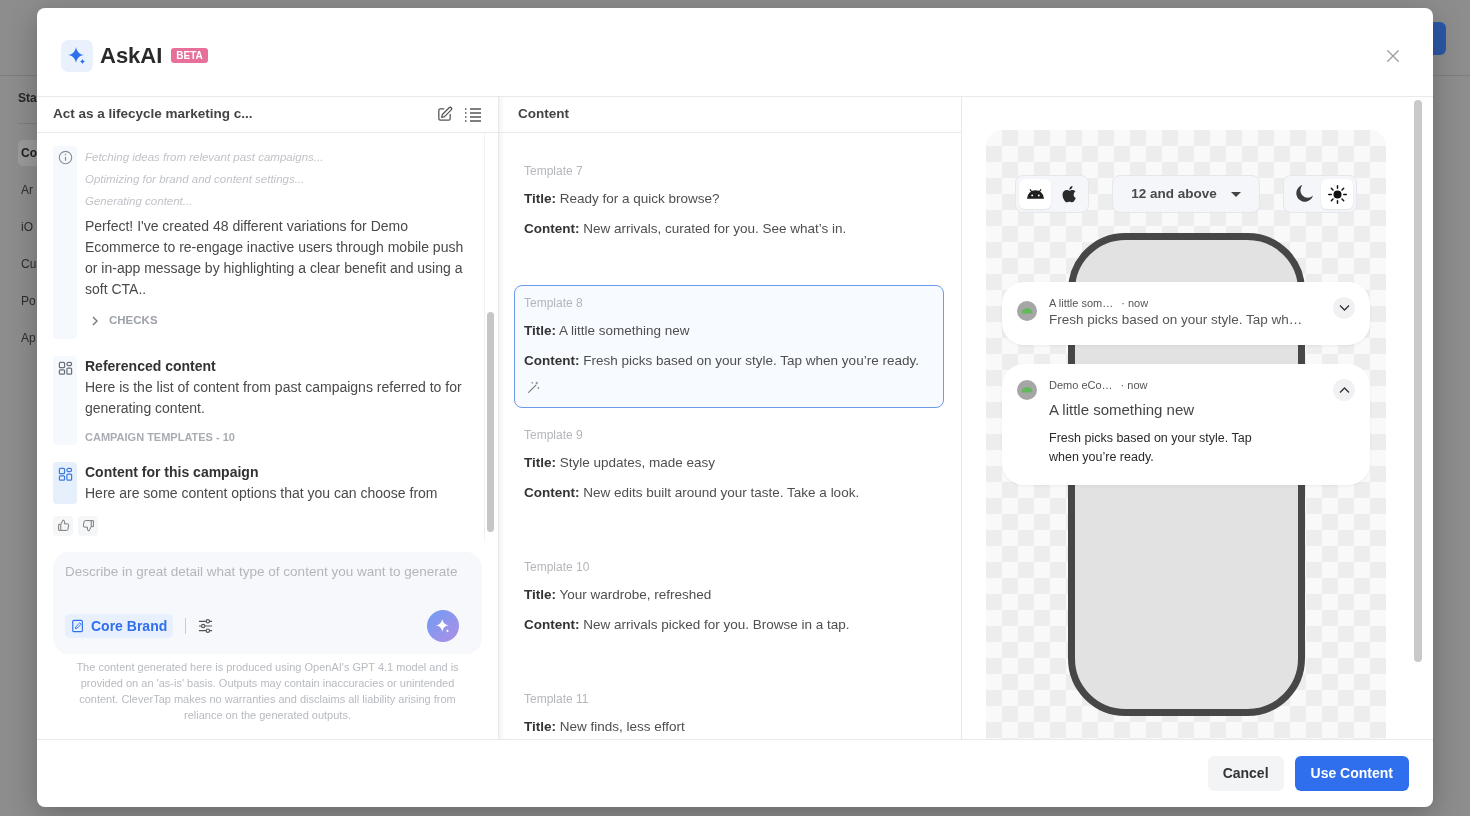 Image resolution: width=1470 pixels, height=816 pixels. What do you see at coordinates (533, 387) in the screenshot?
I see `magic-wand-icon` at bounding box center [533, 387].